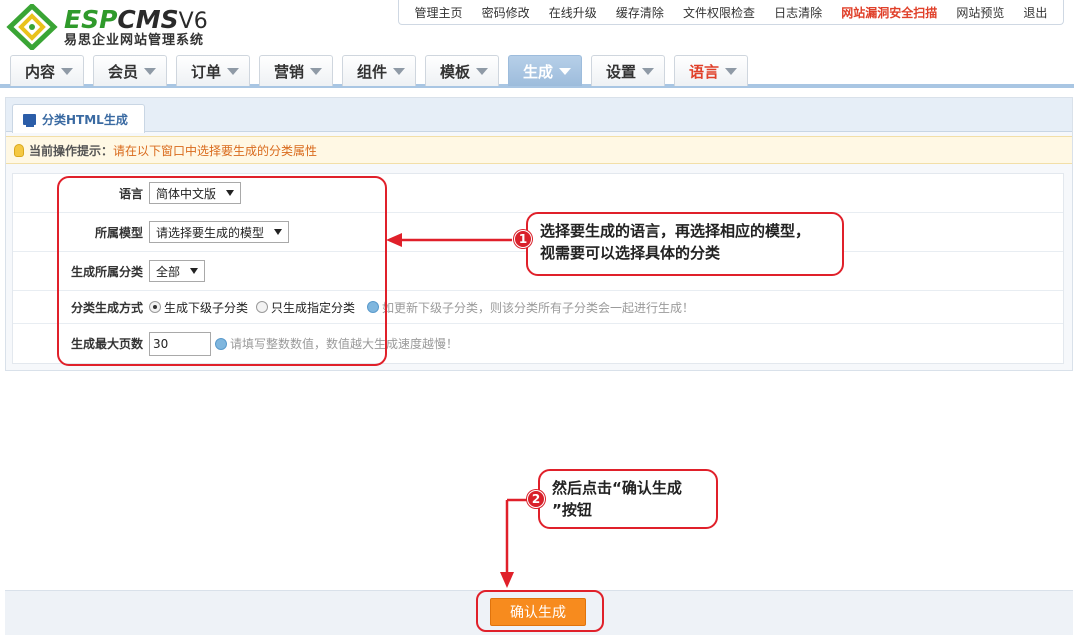 The width and height of the screenshot is (1074, 635). Describe the element at coordinates (539, 150) in the screenshot. I see `operation-tip: 当前操作提示： 请在以下窗口中选择要生成的分类属性` at that location.